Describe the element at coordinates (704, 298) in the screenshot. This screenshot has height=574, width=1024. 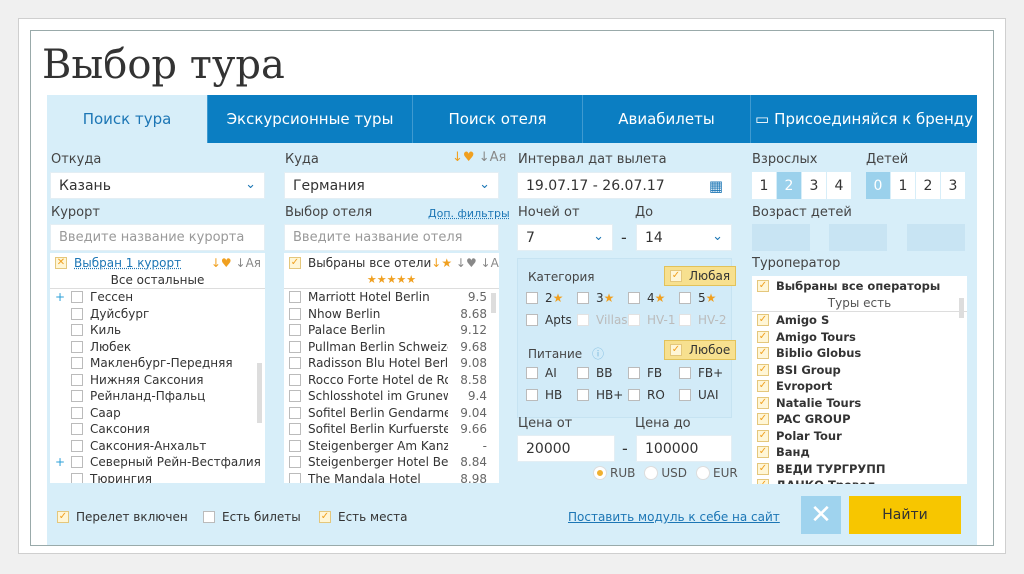
I see `category-option: 5 ★` at that location.